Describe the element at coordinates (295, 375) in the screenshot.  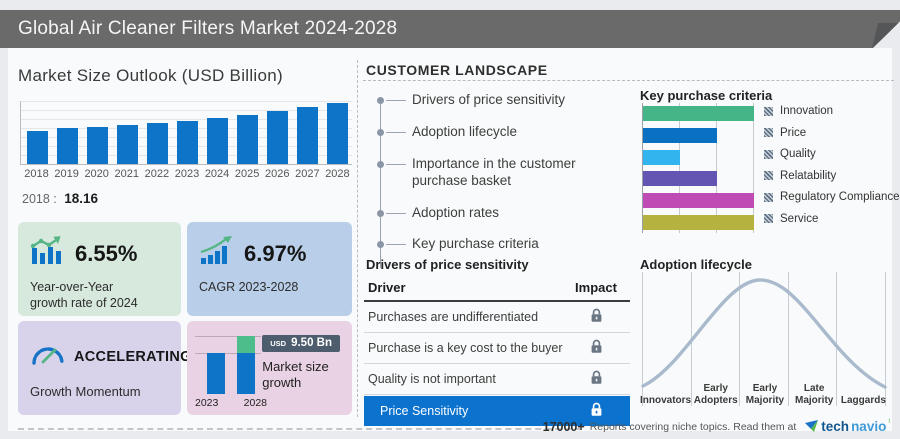
I see `growth-label: Market size growth` at that location.